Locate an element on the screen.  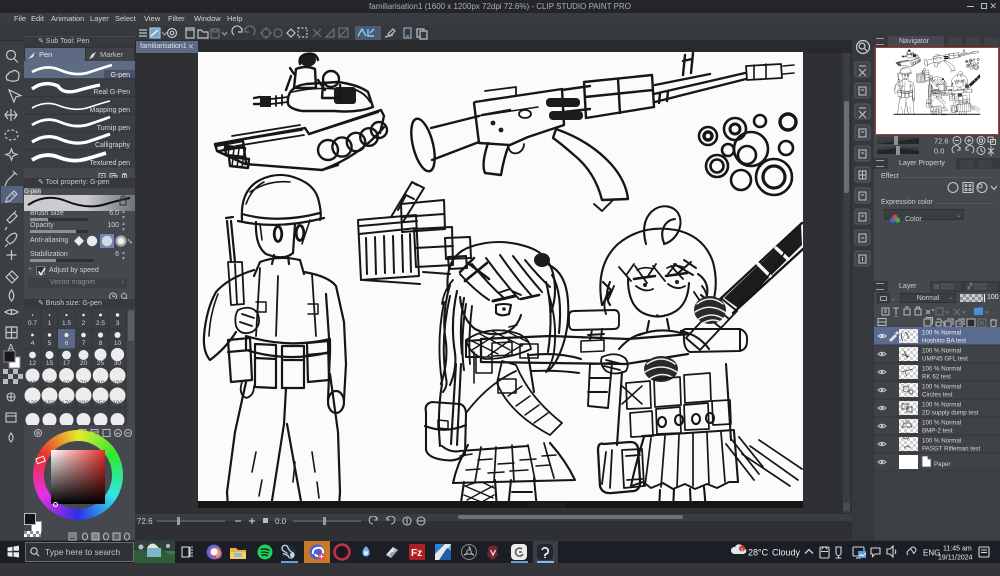
svg-text: 150 is located at coordinates (49, 403).